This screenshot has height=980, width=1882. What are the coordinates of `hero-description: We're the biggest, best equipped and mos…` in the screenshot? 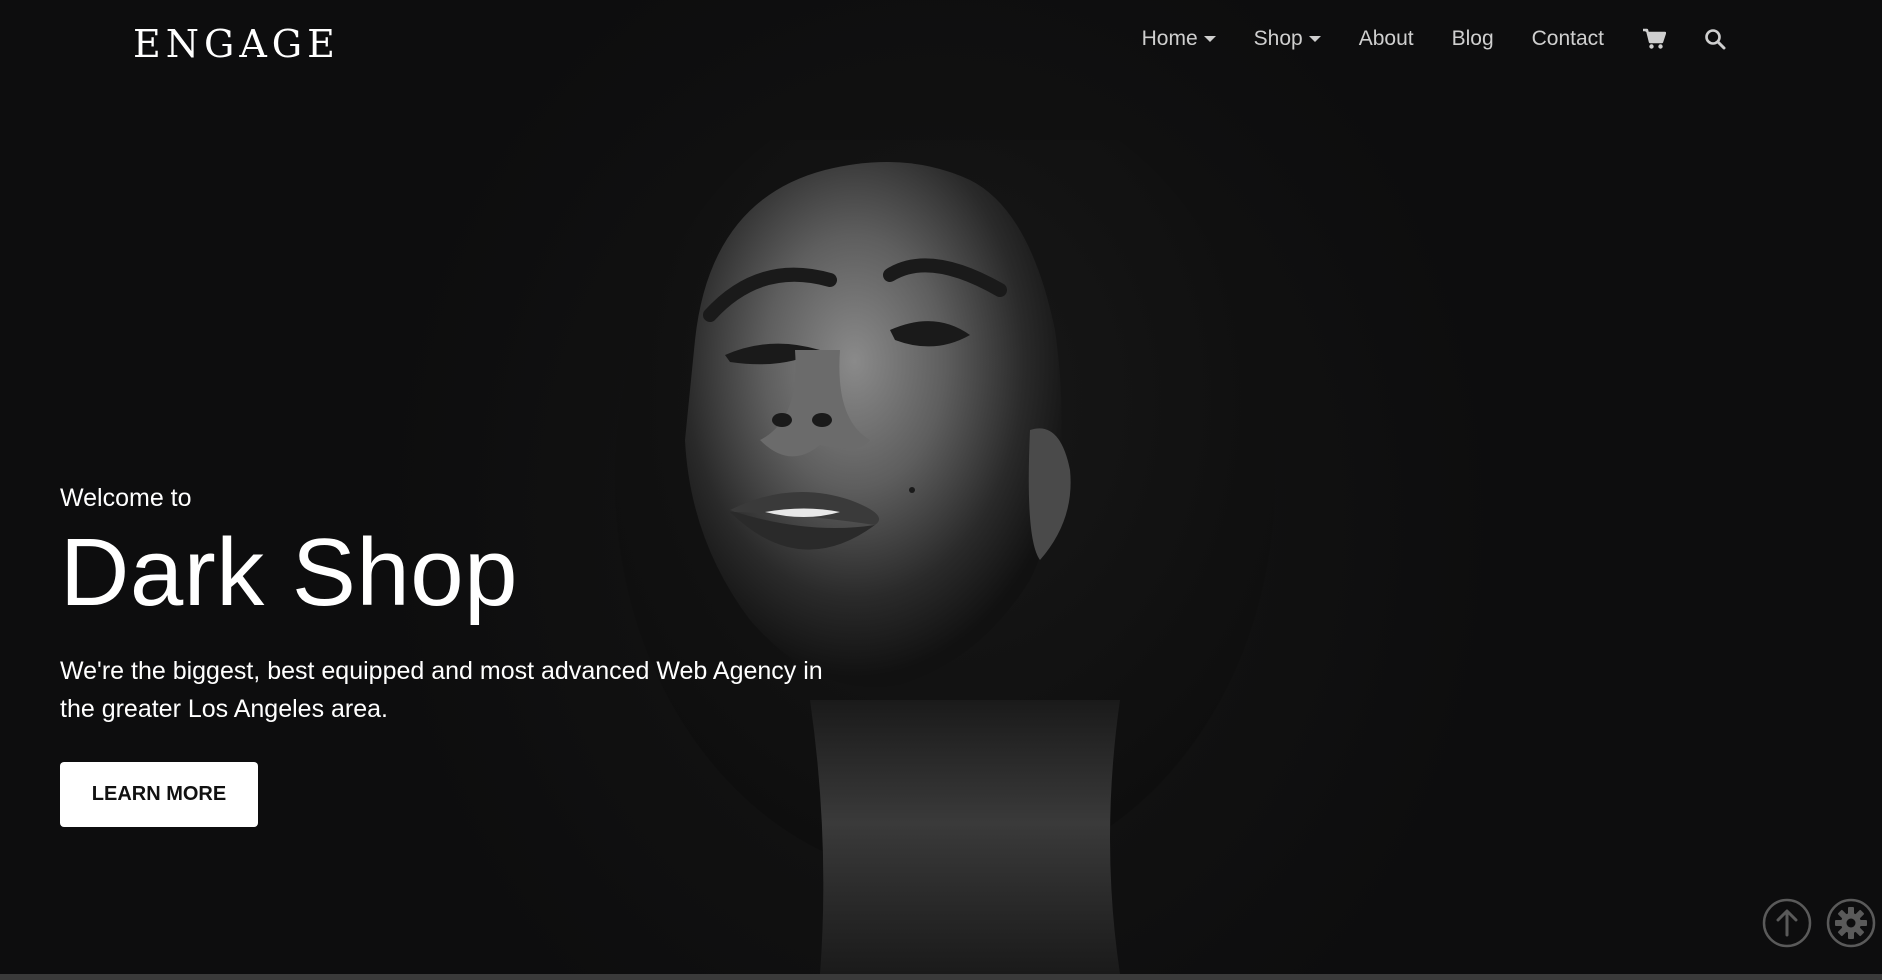 It's located at (441, 690).